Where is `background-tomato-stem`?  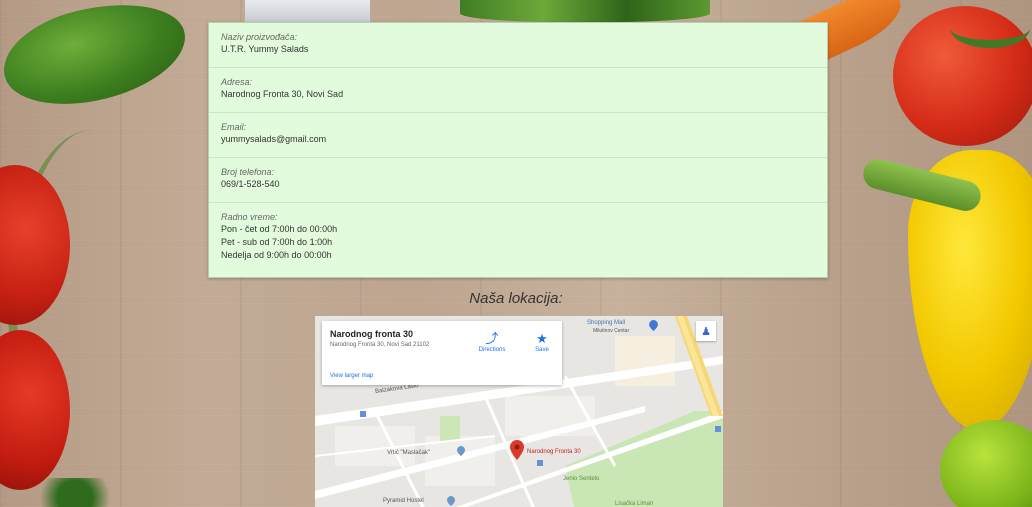
background-tomato-stem is located at coordinates (990, 28).